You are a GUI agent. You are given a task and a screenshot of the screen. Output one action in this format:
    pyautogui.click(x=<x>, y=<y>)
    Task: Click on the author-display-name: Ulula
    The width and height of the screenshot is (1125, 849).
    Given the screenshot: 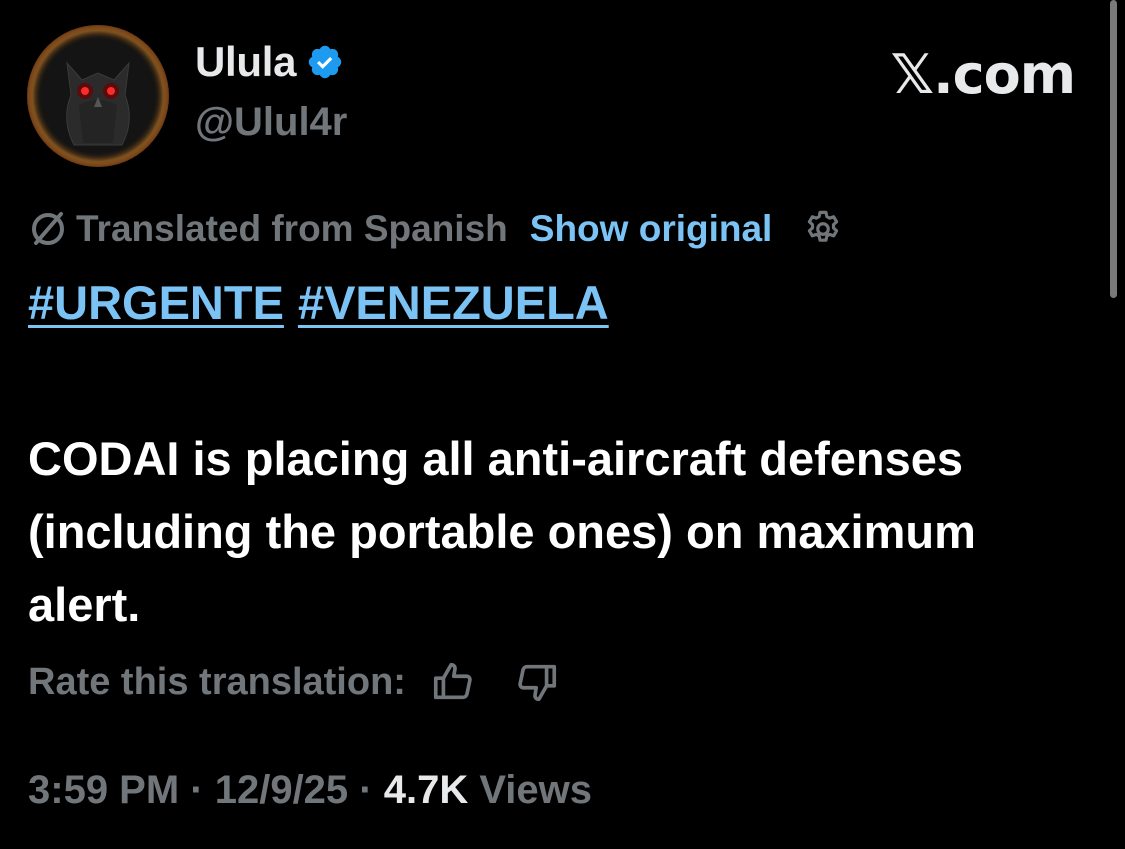 What is the action you would take?
    pyautogui.click(x=269, y=62)
    